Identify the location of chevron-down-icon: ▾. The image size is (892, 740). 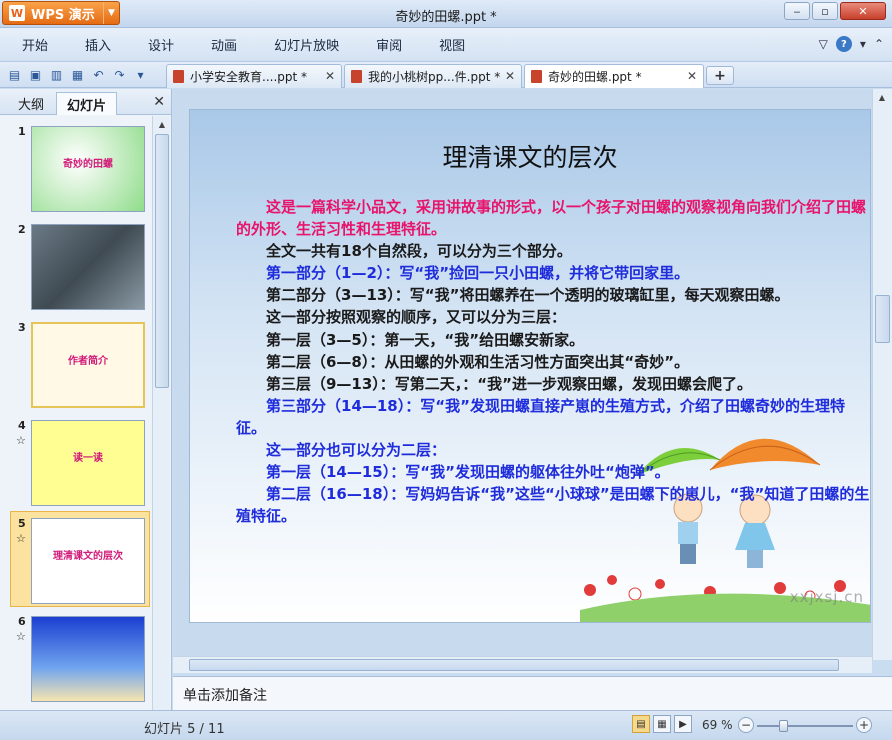
(863, 44).